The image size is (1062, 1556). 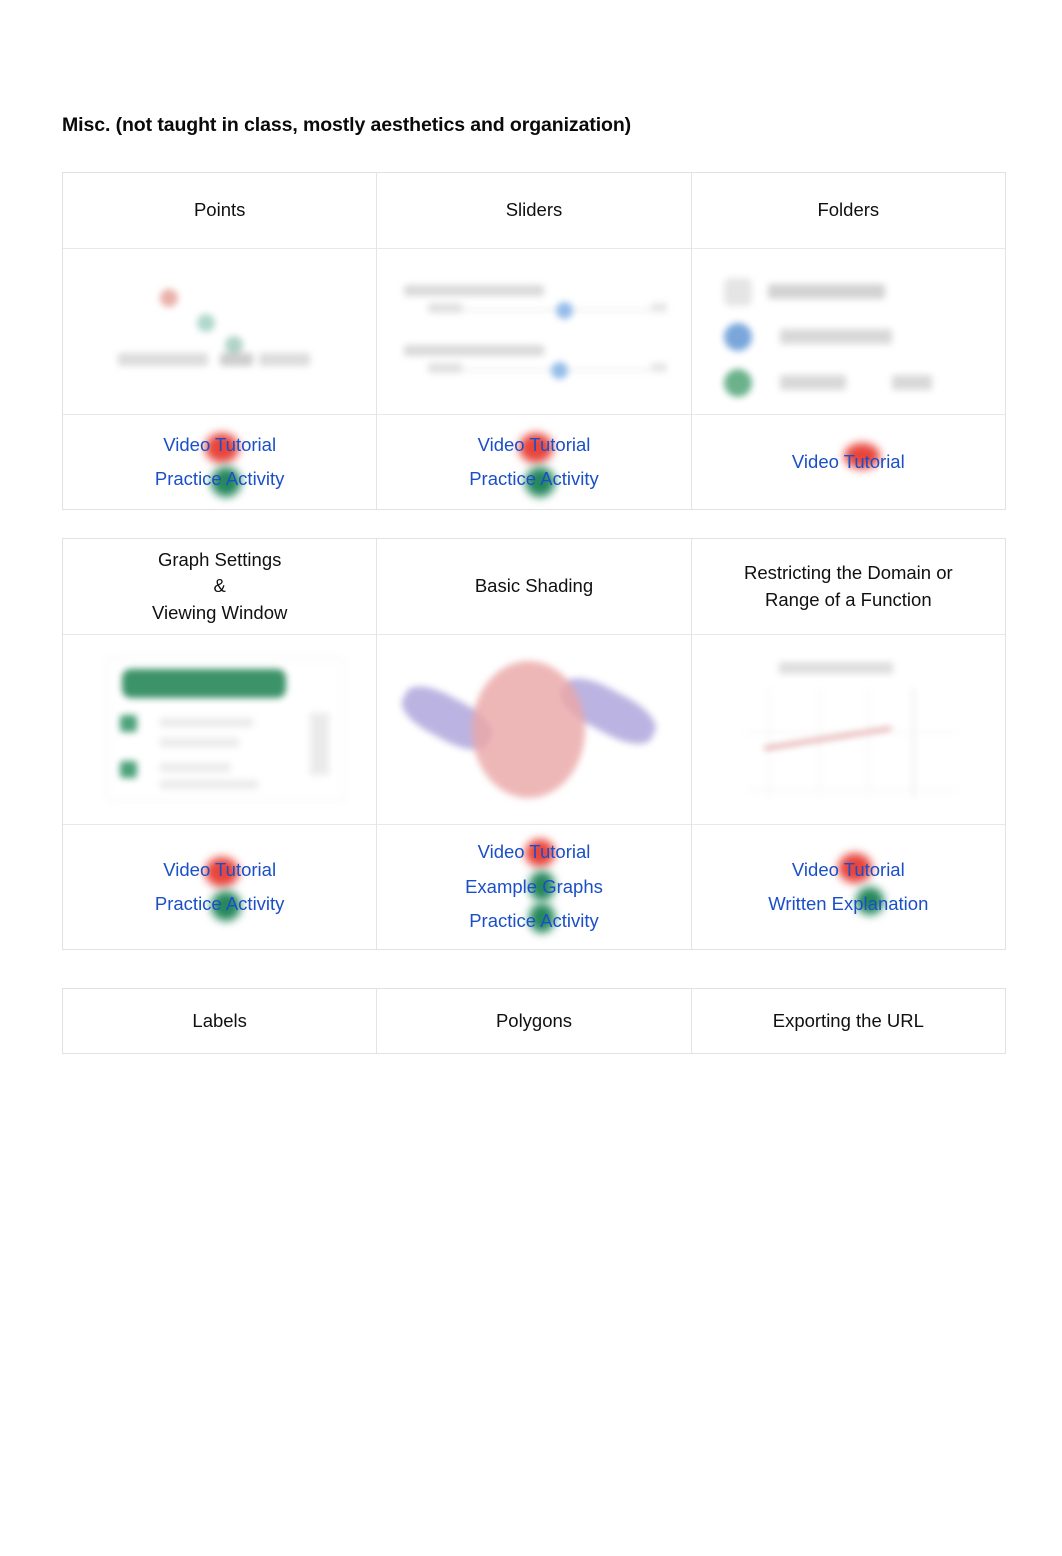 What do you see at coordinates (204, 683) in the screenshot?
I see `settings-header-bar` at bounding box center [204, 683].